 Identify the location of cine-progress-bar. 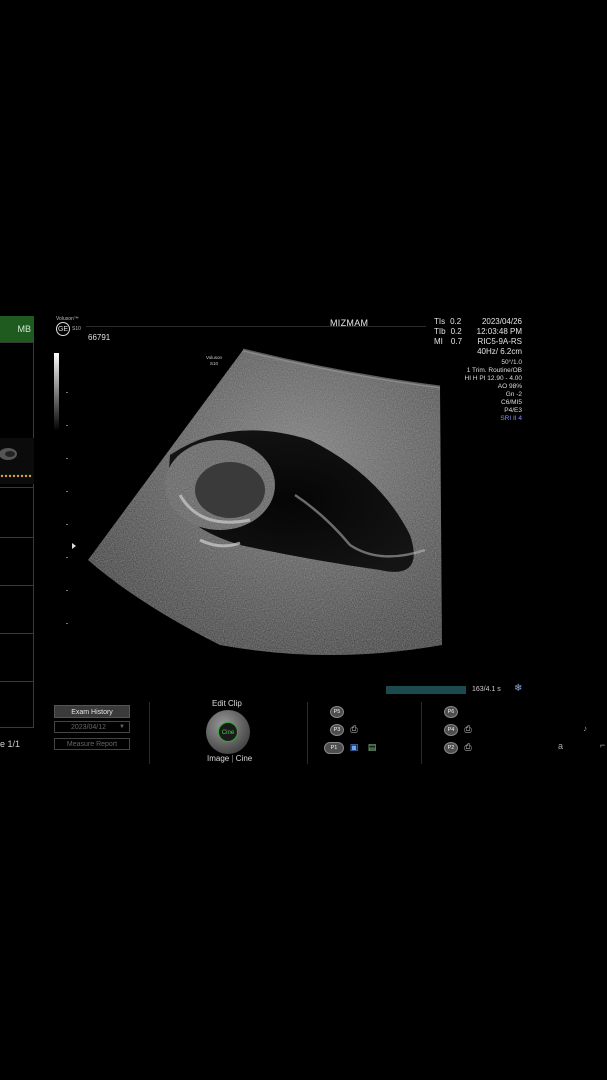
(426, 690).